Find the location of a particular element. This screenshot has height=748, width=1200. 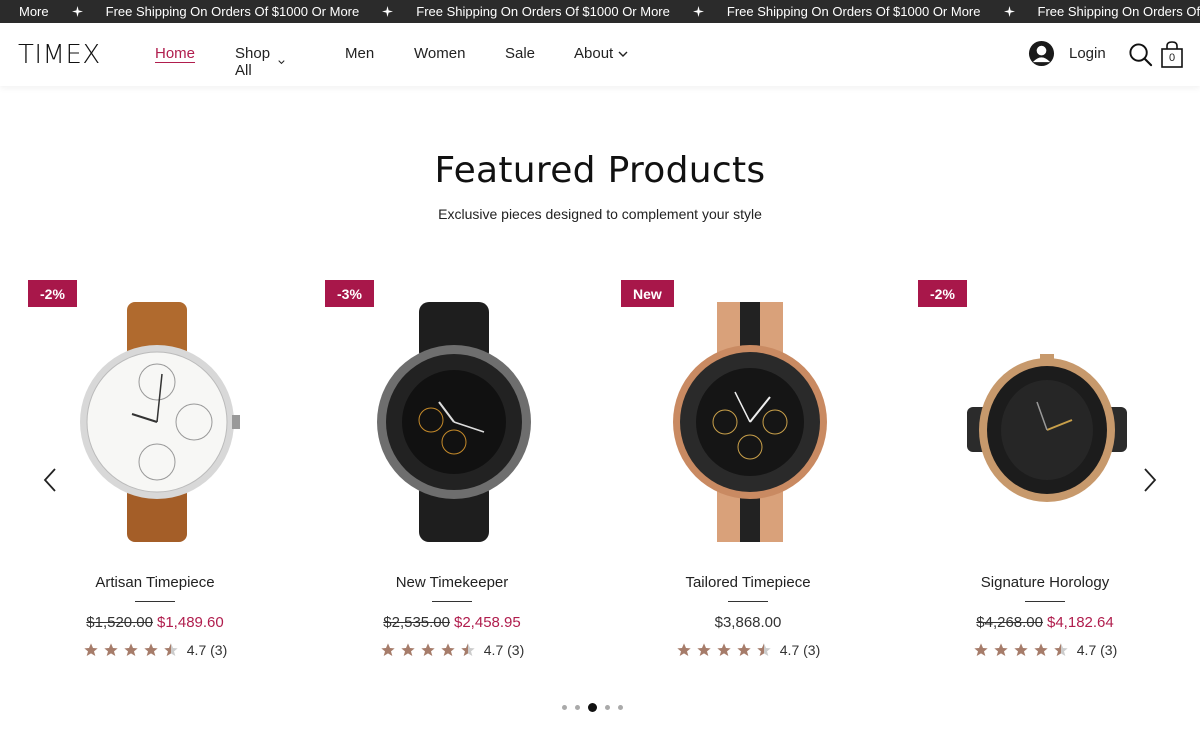

product-card: New Tailored Timepiece $3,868.00 4.7 (3) is located at coordinates (755, 475).